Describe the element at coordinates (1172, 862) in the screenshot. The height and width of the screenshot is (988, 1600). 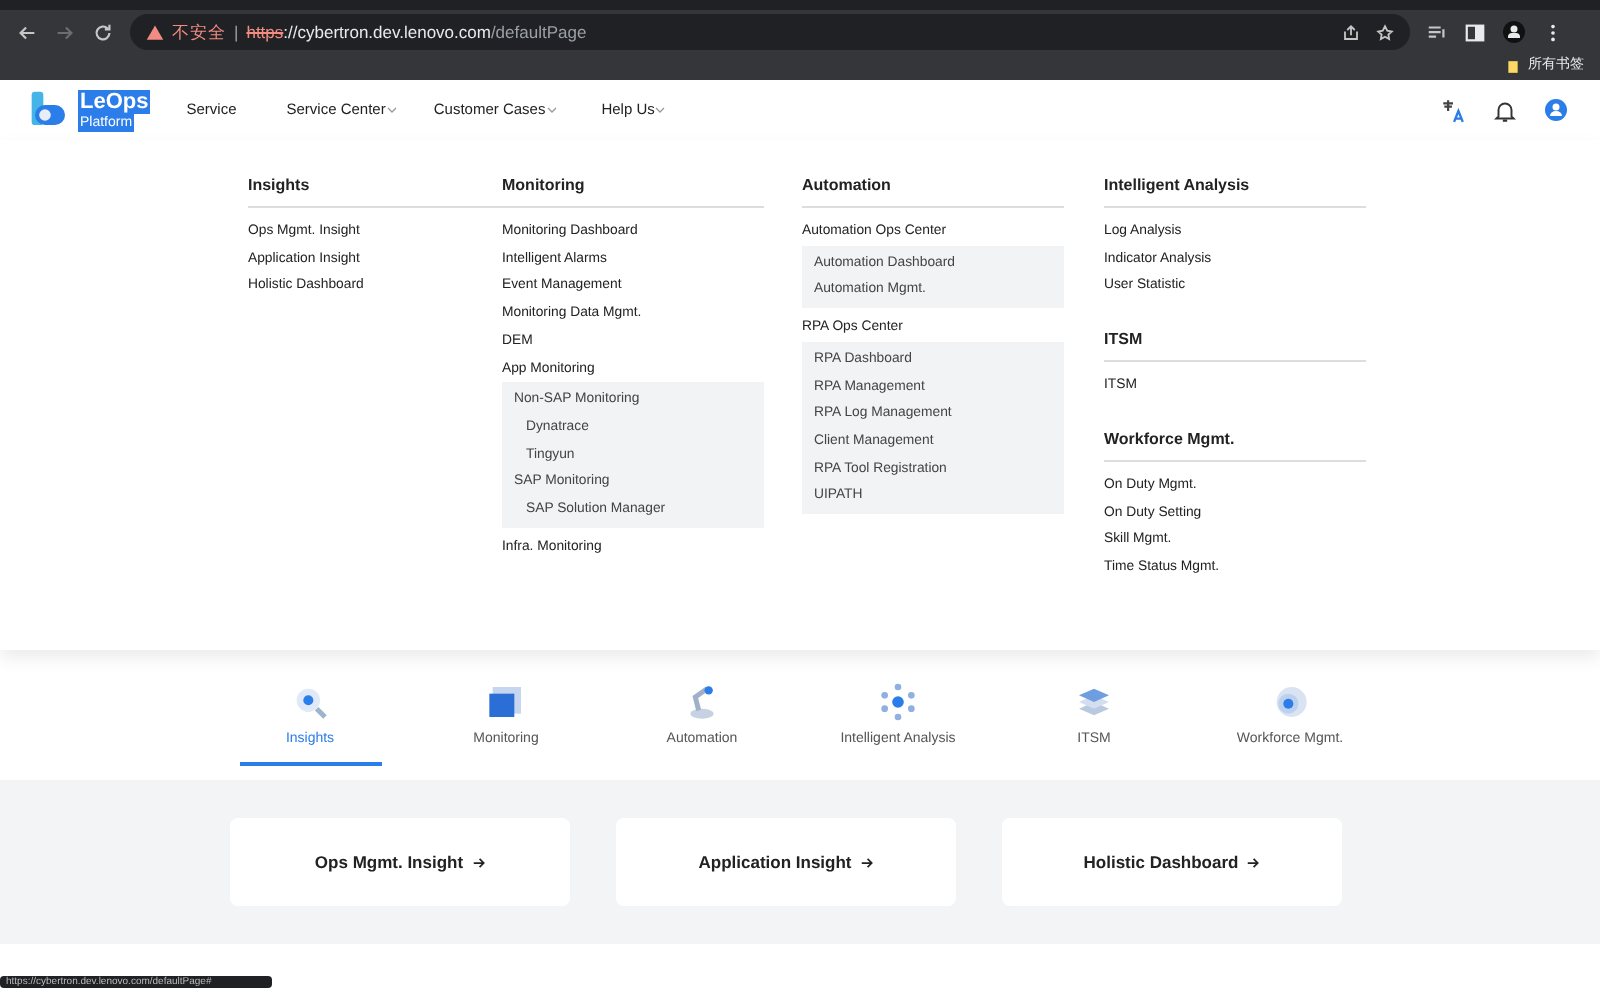
I see `shortcut-card: Holistic Dashboard` at that location.